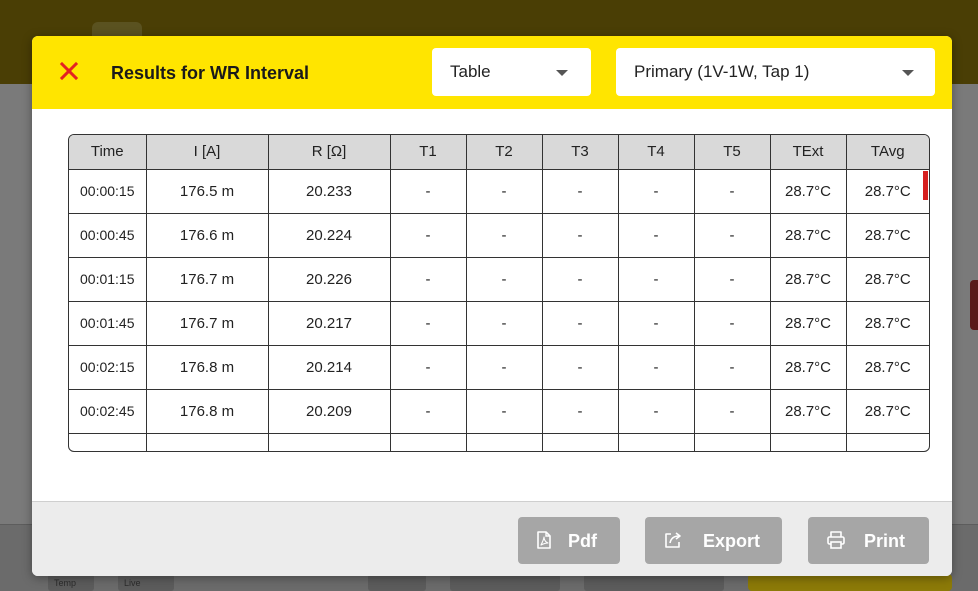 The width and height of the screenshot is (978, 591). Describe the element at coordinates (808, 152) in the screenshot. I see `column-header: TExt` at that location.